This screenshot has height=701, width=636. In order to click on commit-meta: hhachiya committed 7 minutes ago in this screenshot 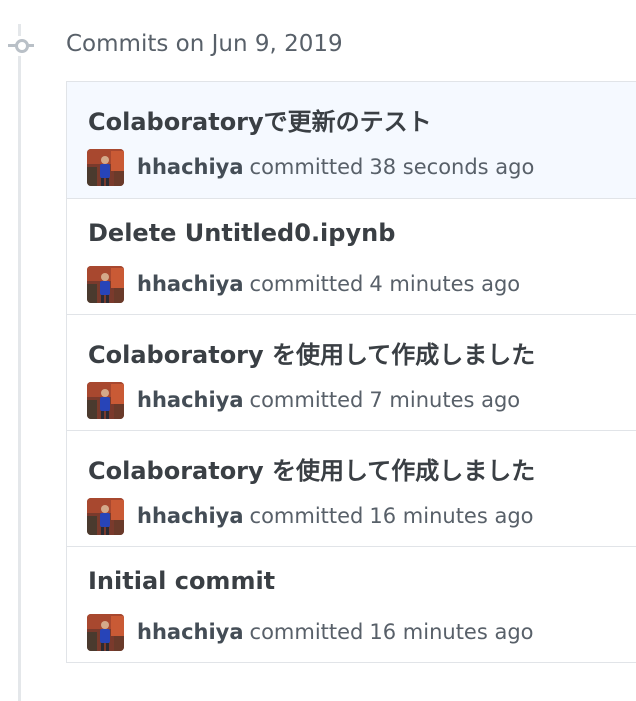, I will do `click(303, 400)`.